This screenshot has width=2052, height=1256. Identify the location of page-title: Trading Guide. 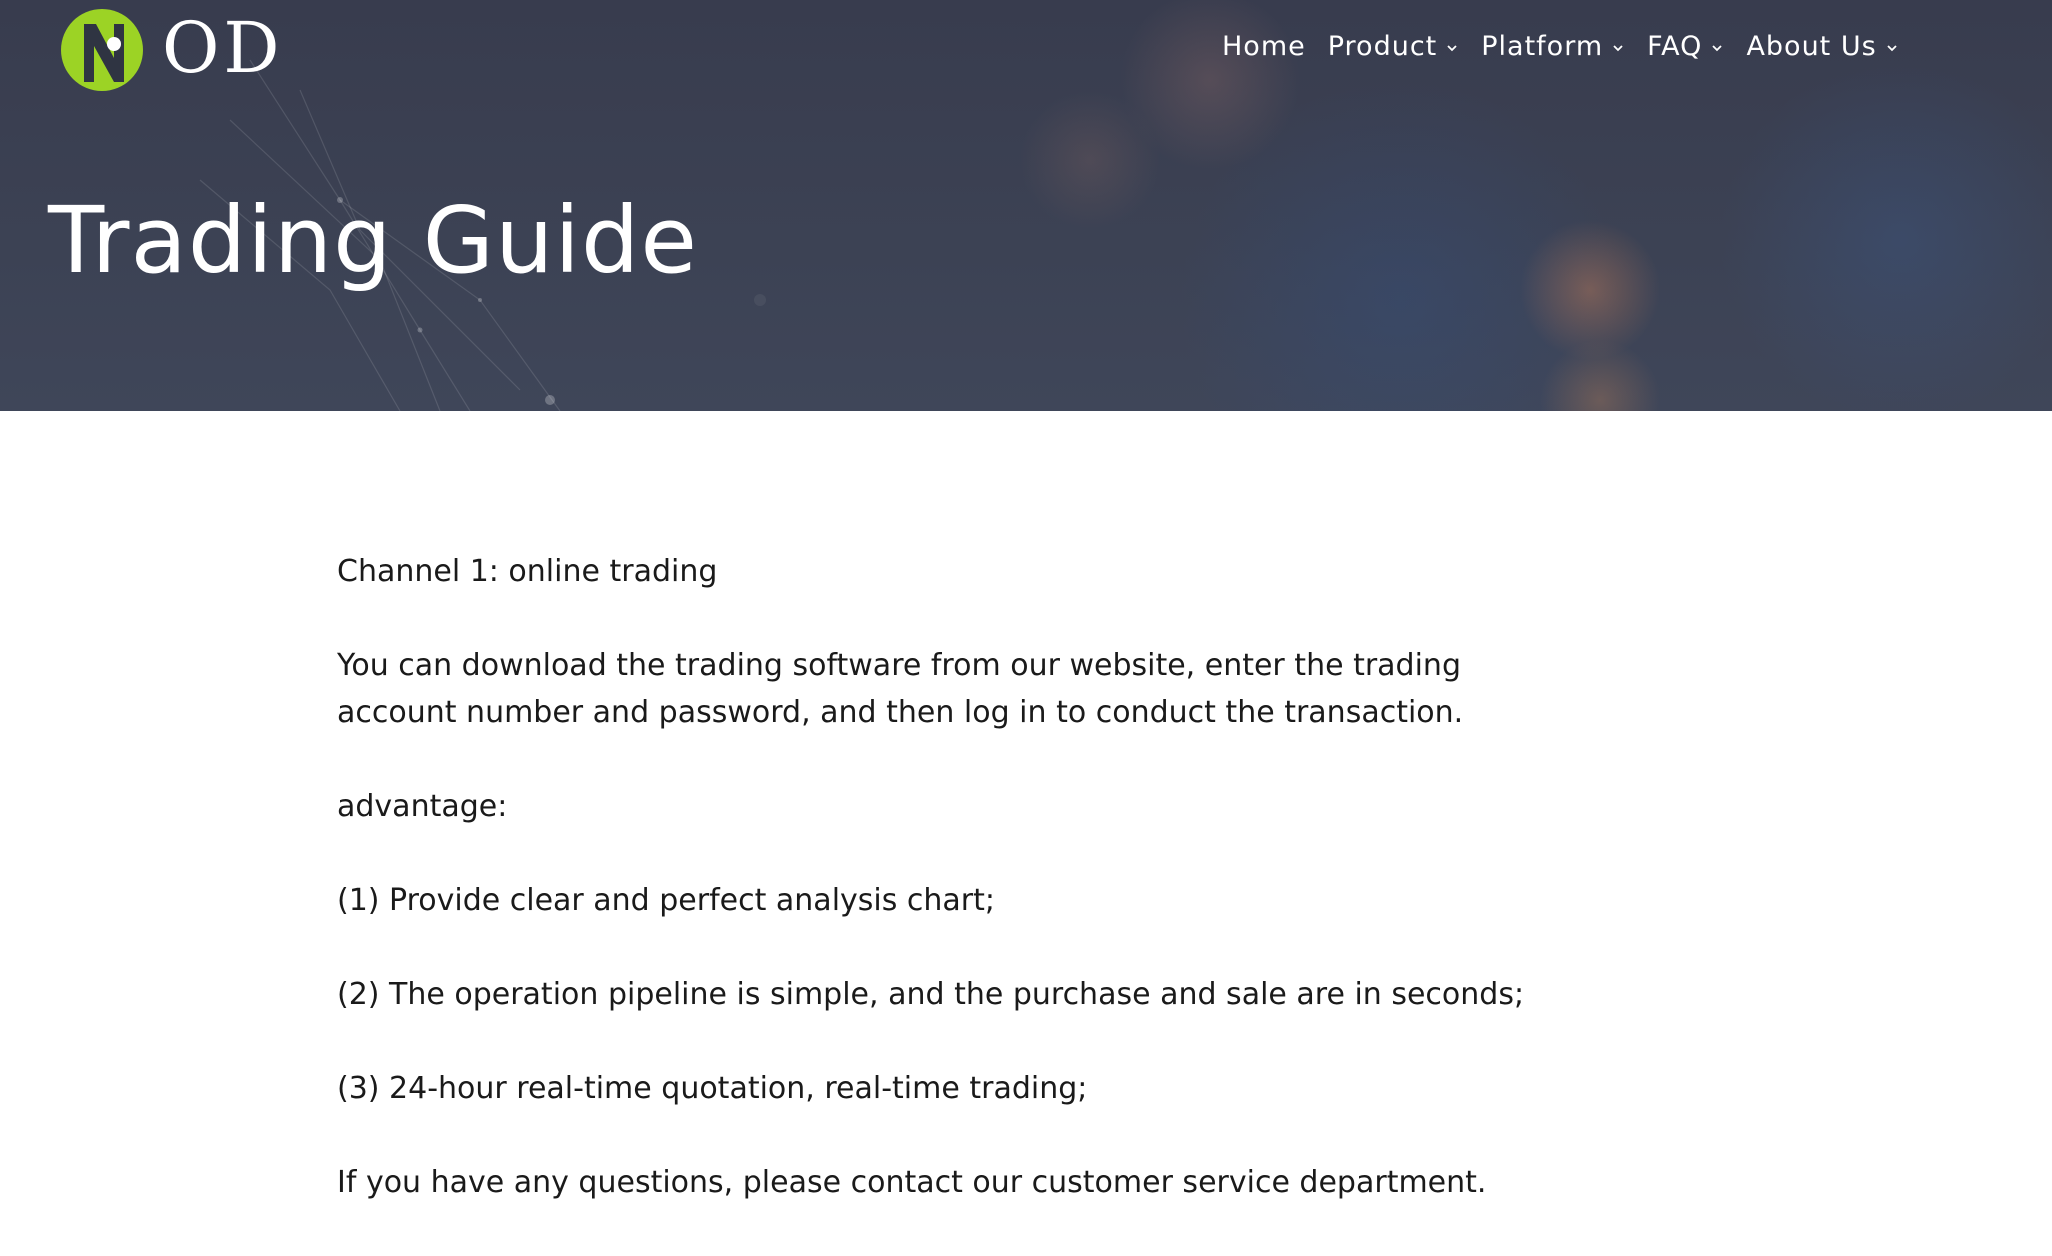
(373, 240).